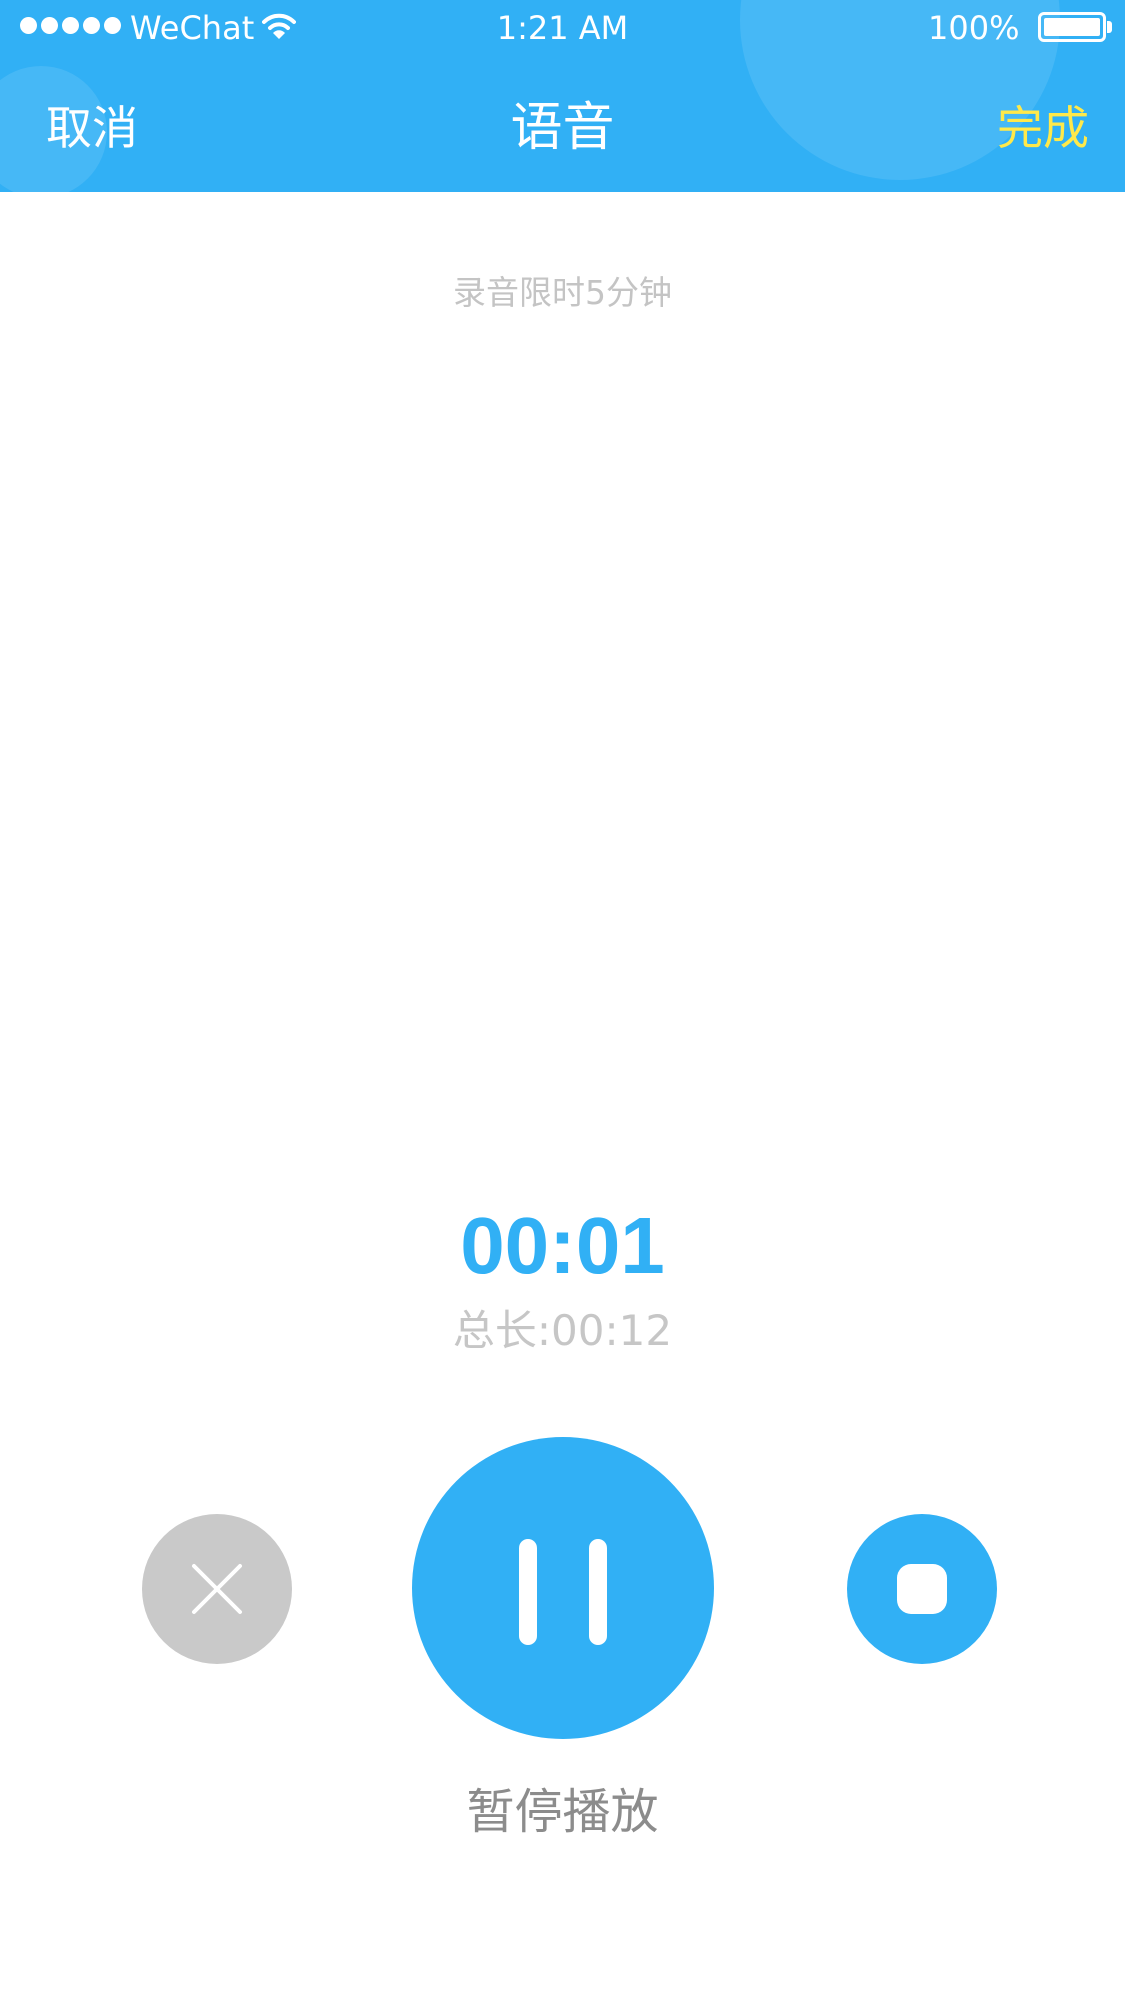 This screenshot has width=1125, height=2001. What do you see at coordinates (562, 292) in the screenshot?
I see `recording-limit-hint: 录音限时5分钟` at bounding box center [562, 292].